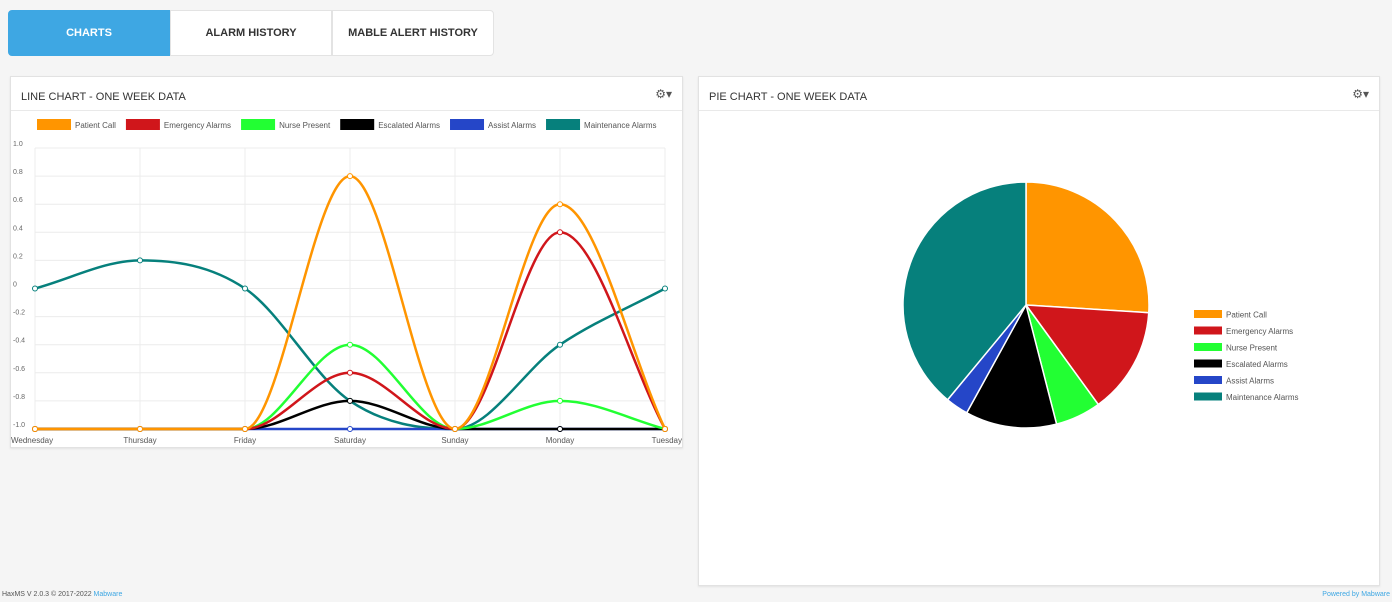  I want to click on y-tick-label: 0.6, so click(18, 200).